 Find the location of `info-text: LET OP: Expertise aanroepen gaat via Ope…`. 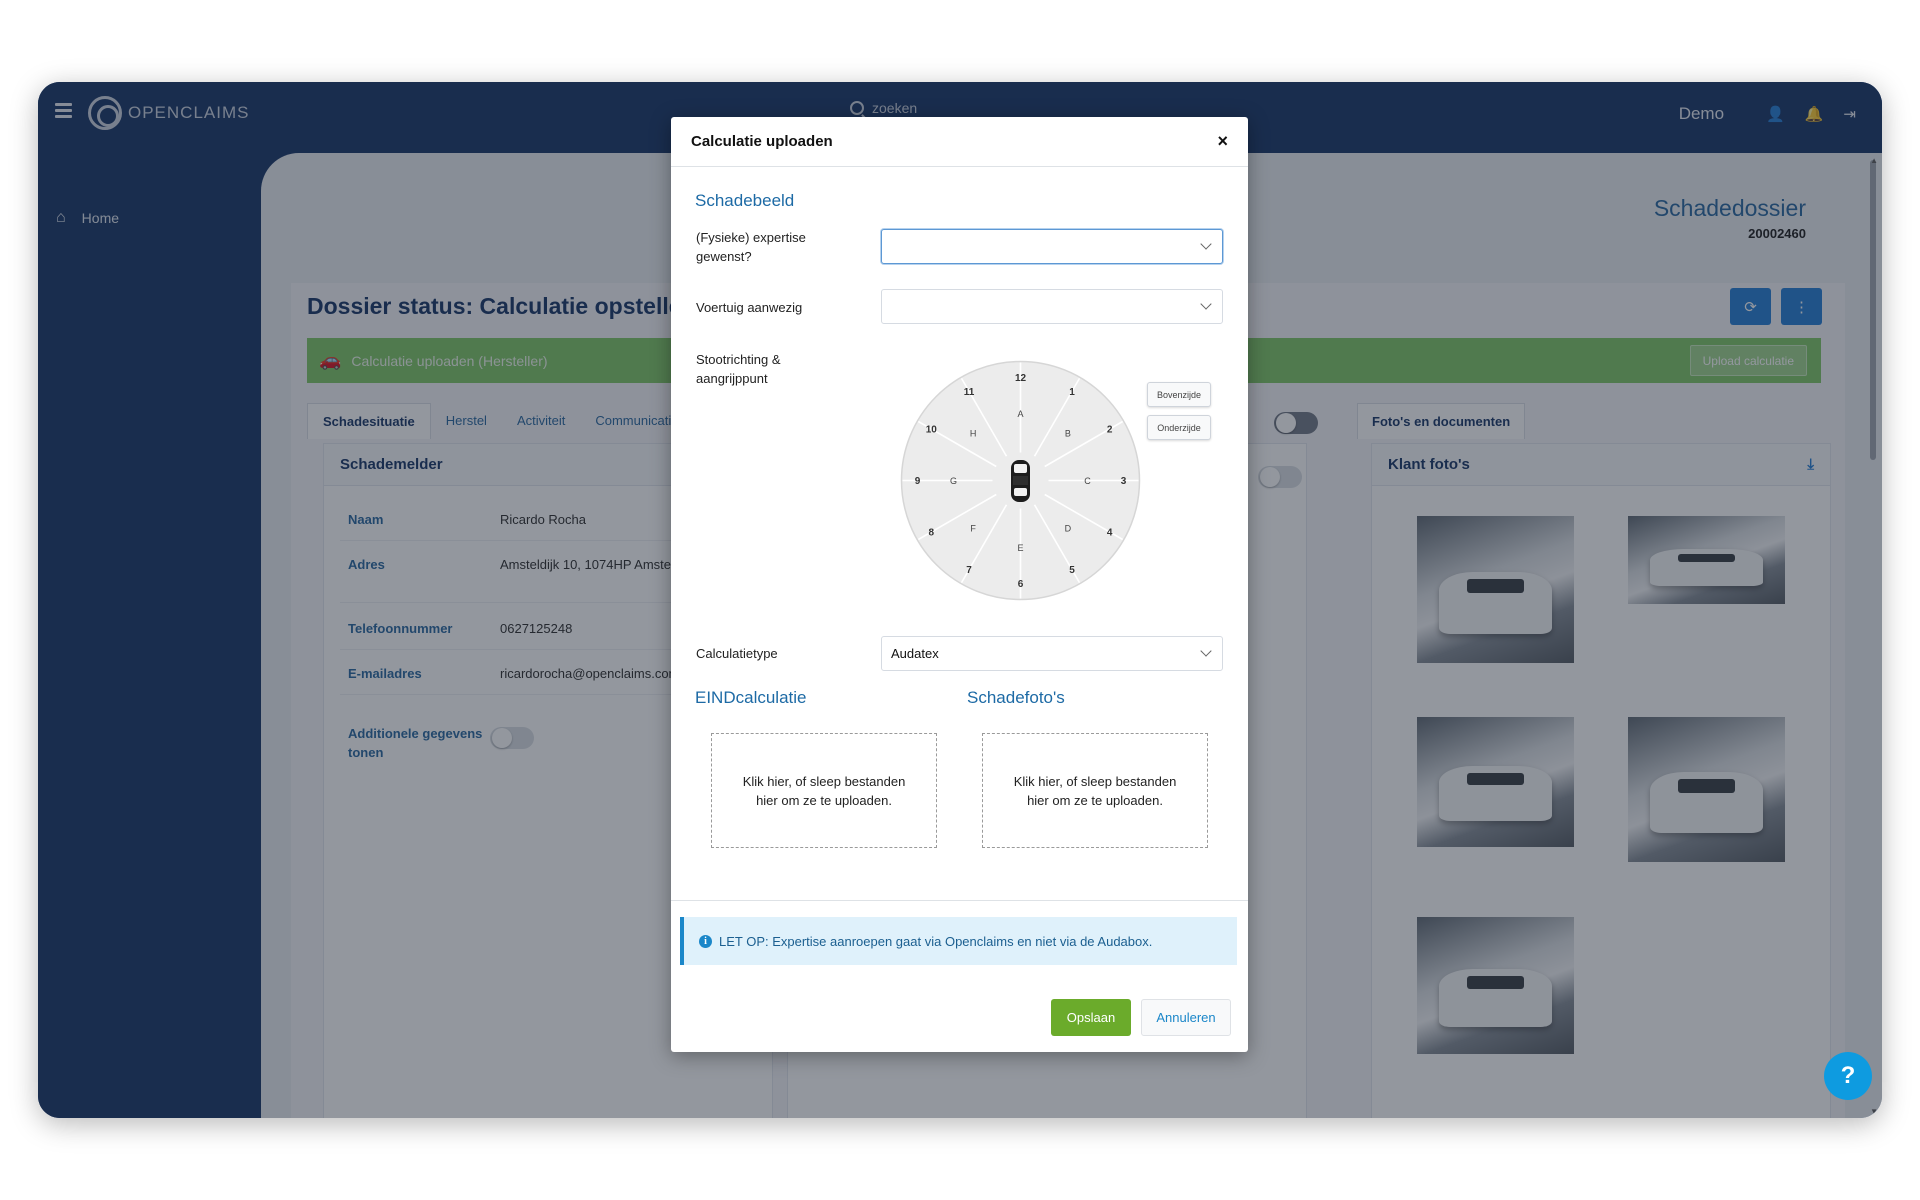

info-text: LET OP: Expertise aanroepen gaat via Ope… is located at coordinates (936, 941).